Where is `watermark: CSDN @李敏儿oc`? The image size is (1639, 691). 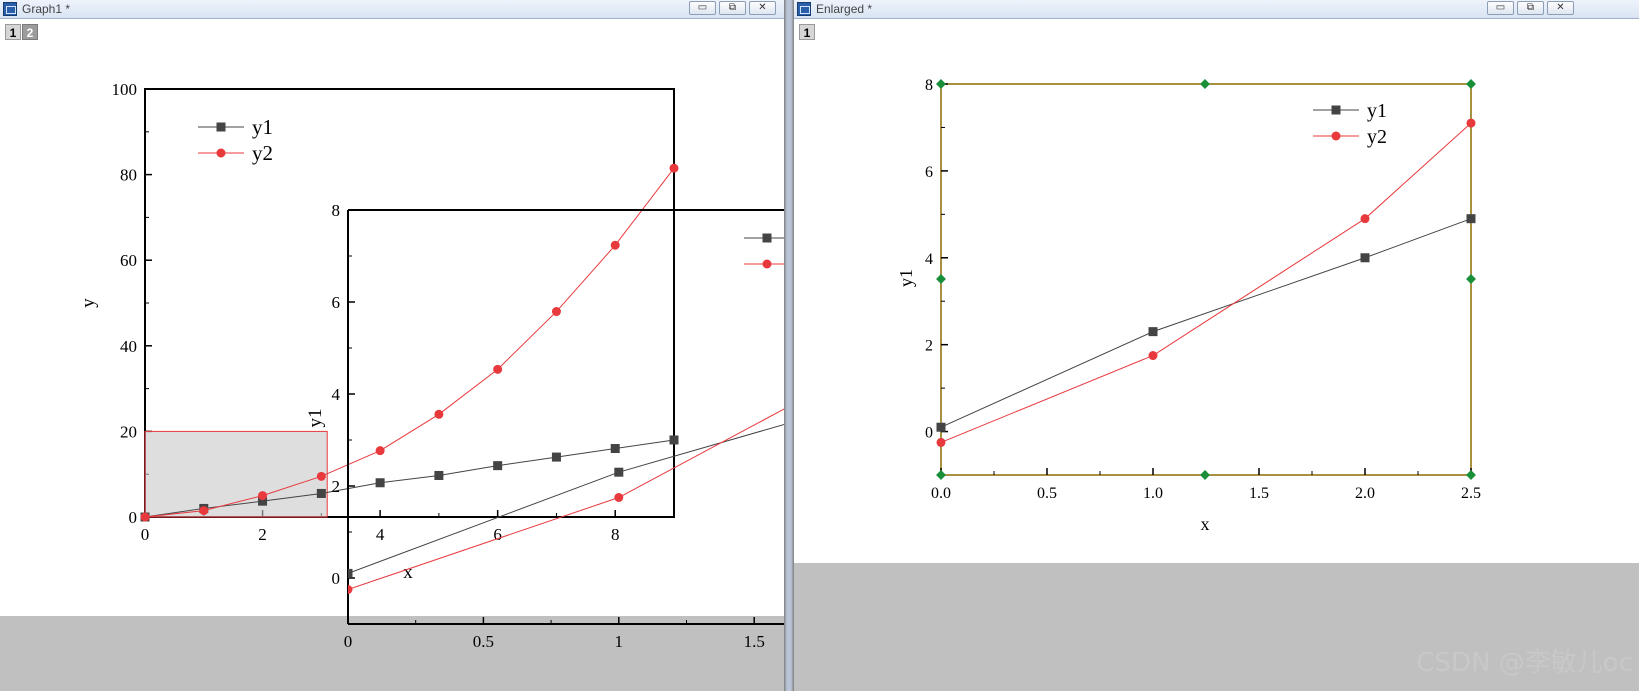
watermark: CSDN @李敏儿oc is located at coordinates (1524, 663).